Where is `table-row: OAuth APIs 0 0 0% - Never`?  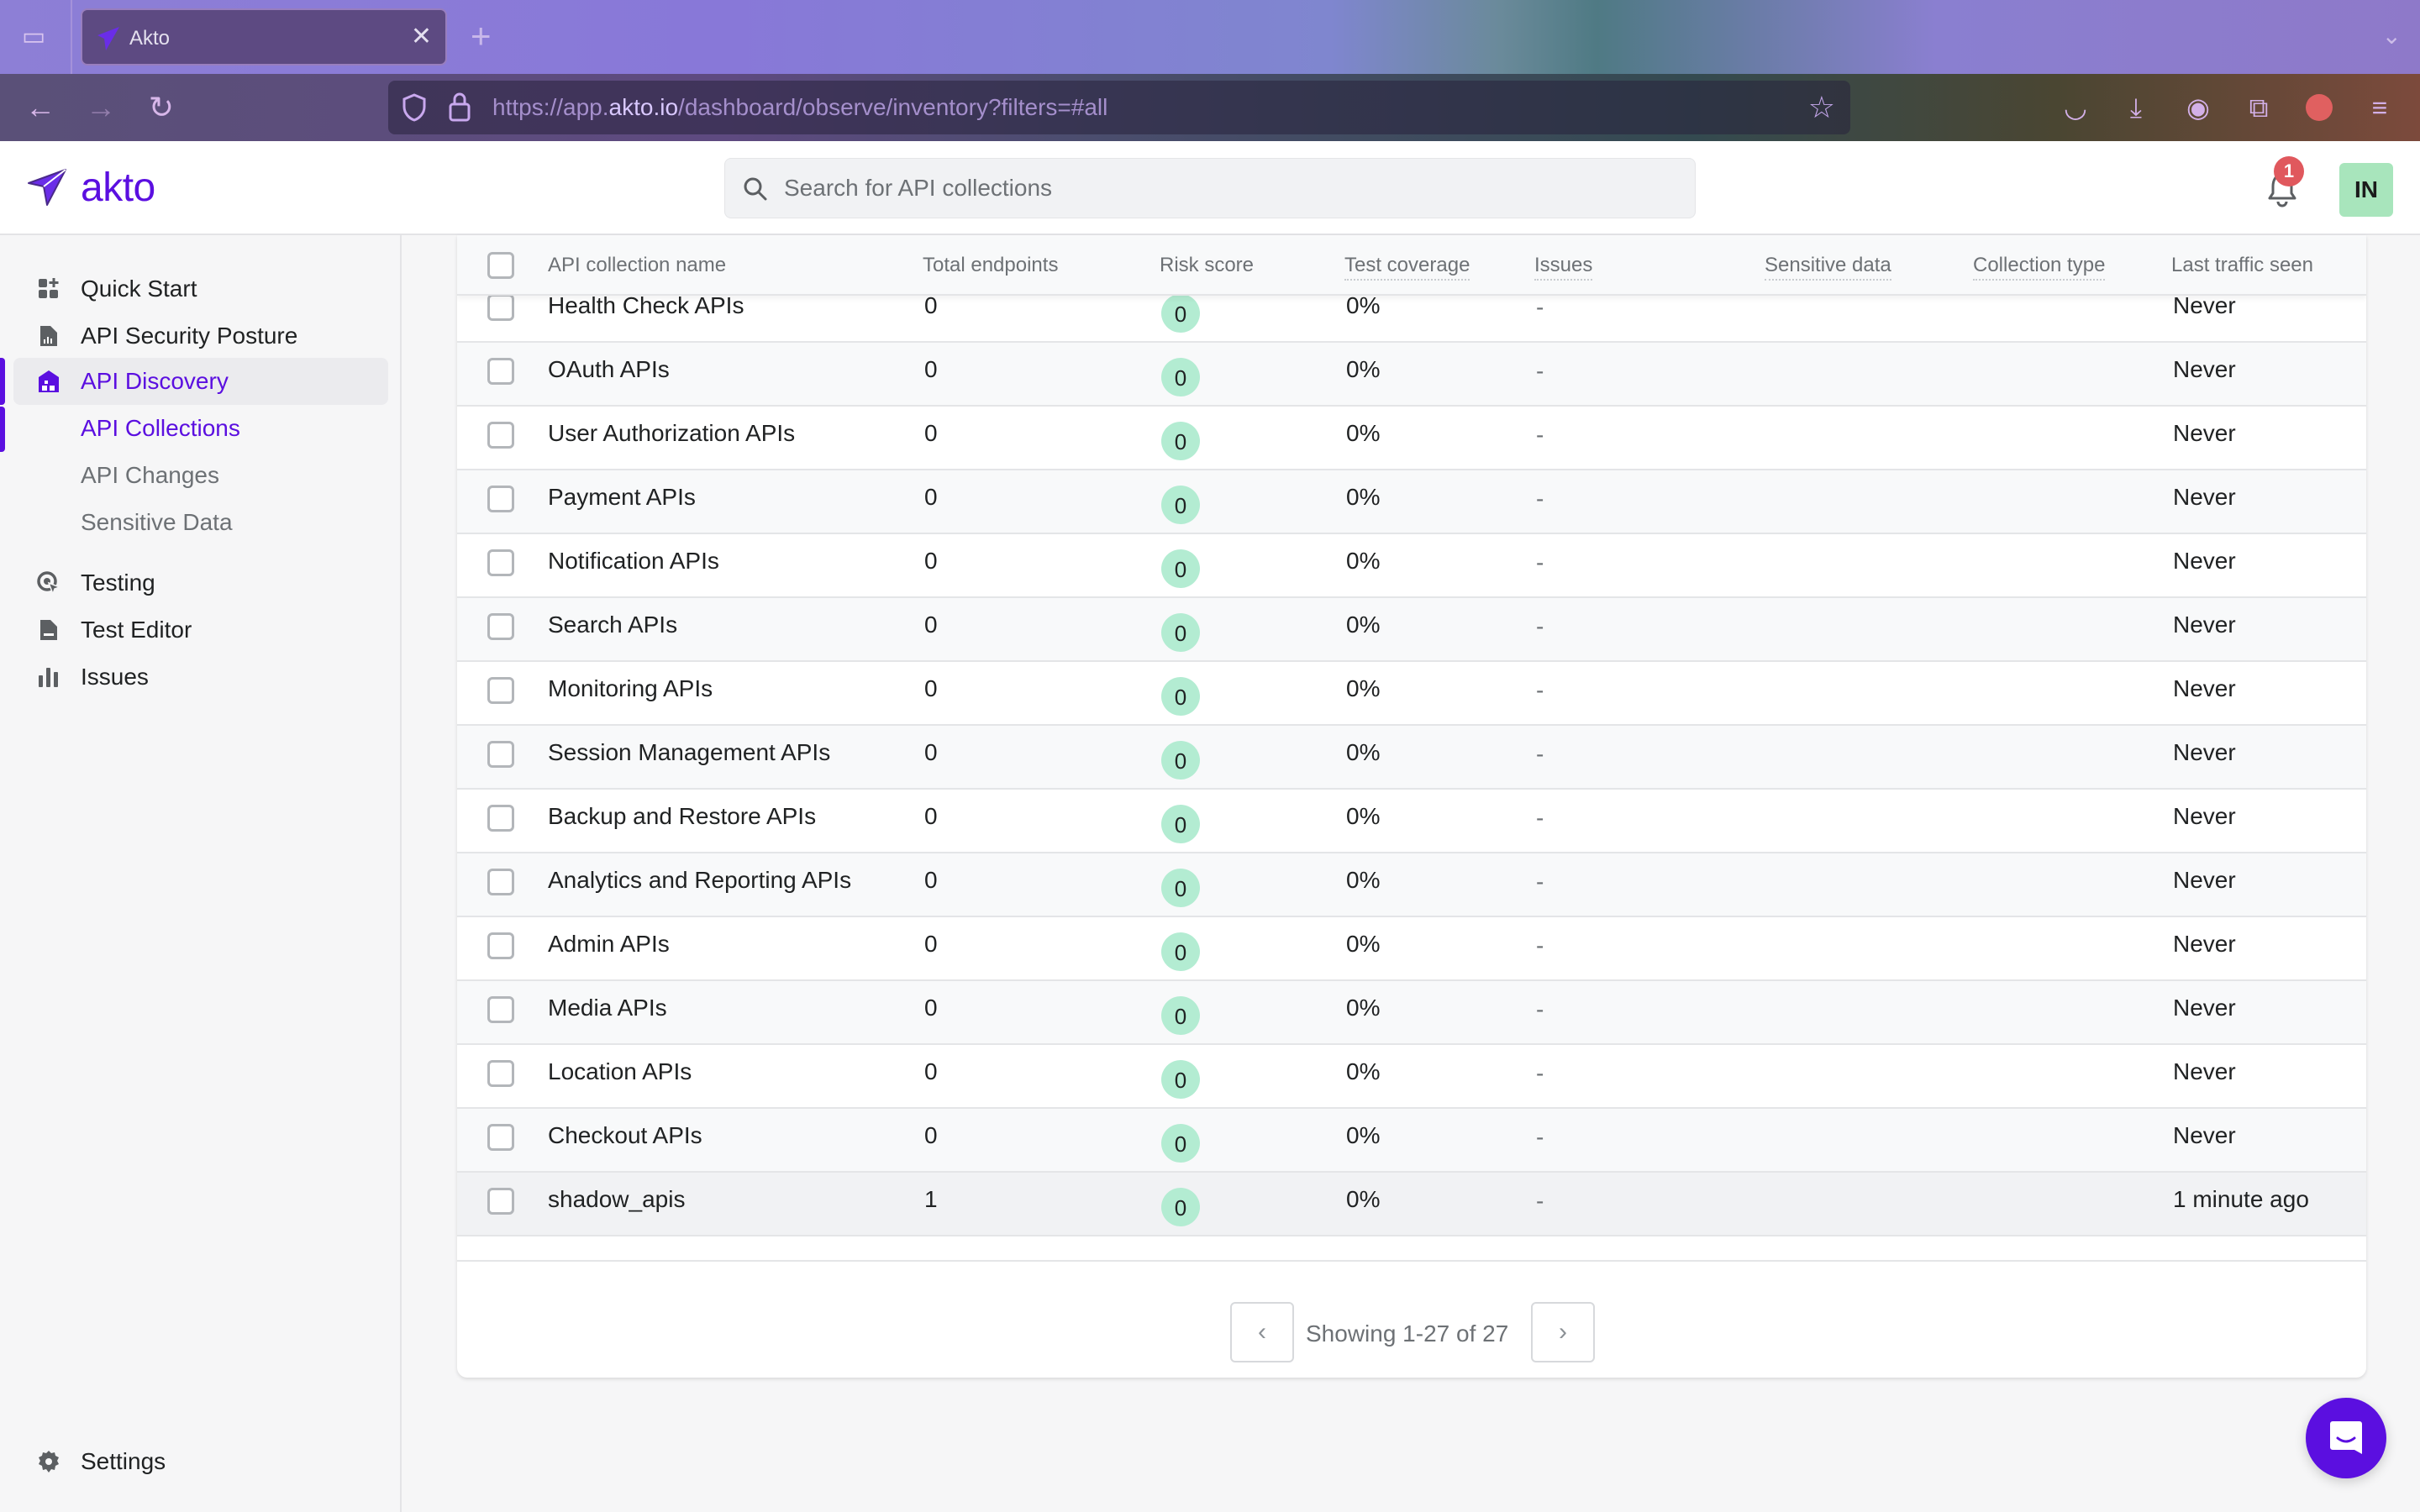
table-row: OAuth APIs 0 0 0% - Never is located at coordinates (1411, 375).